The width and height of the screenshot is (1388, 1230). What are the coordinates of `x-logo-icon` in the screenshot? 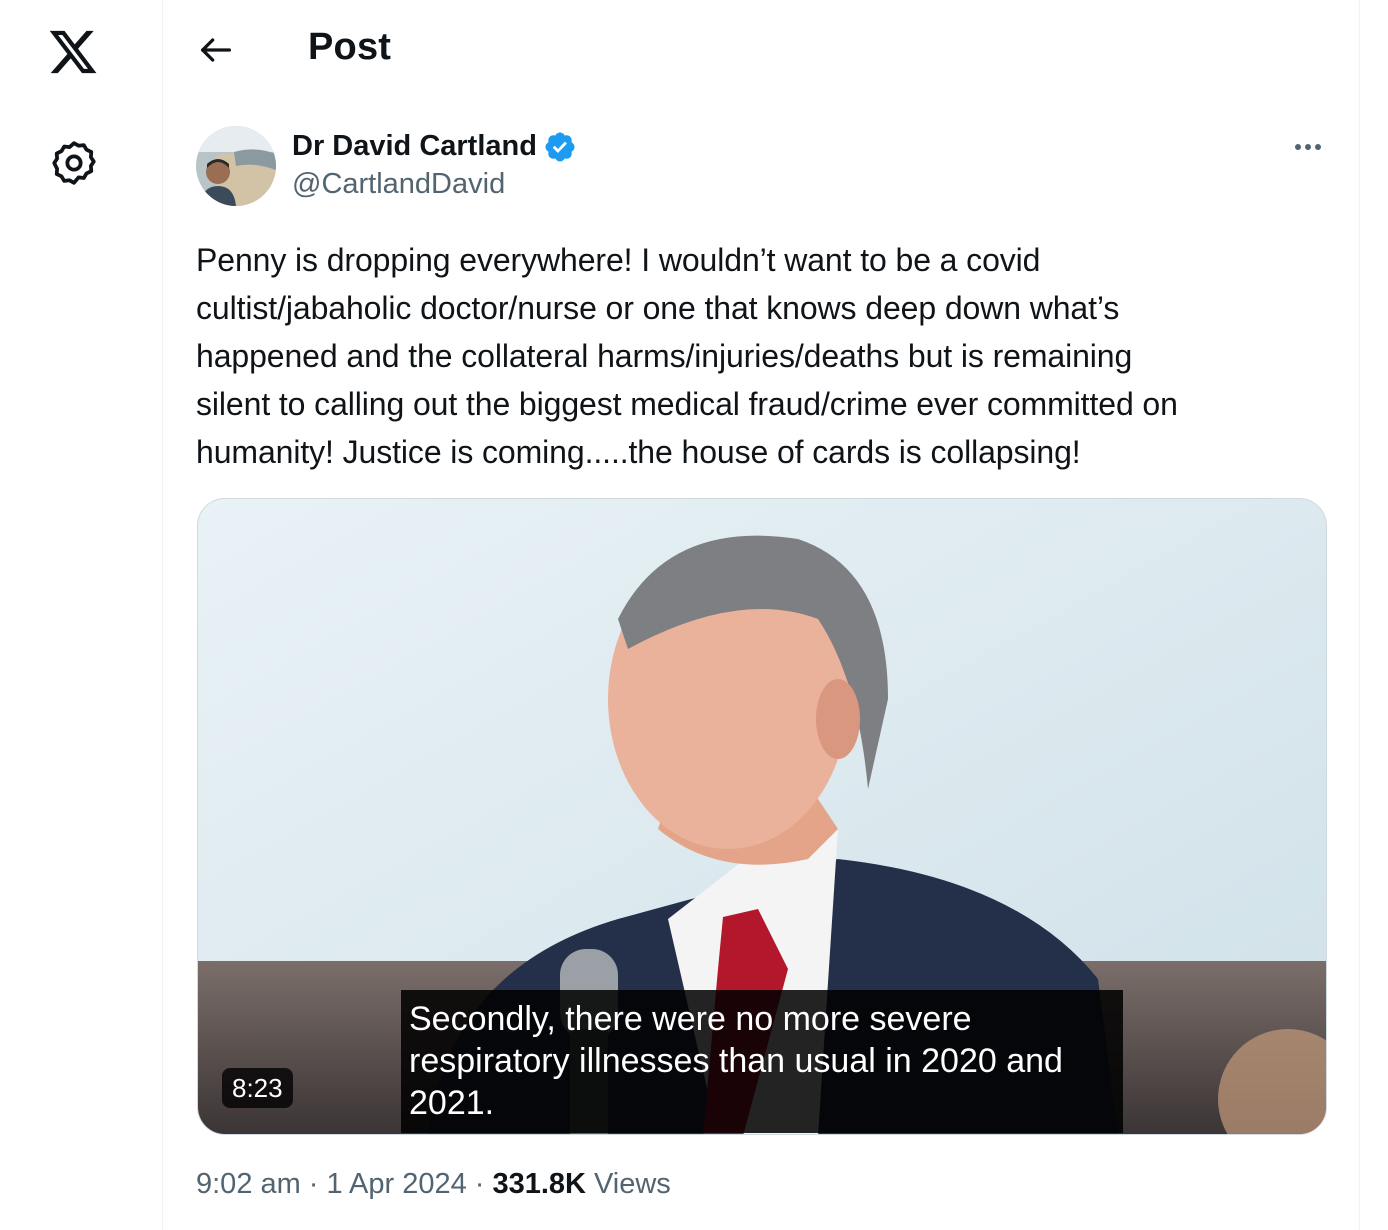 It's located at (73, 52).